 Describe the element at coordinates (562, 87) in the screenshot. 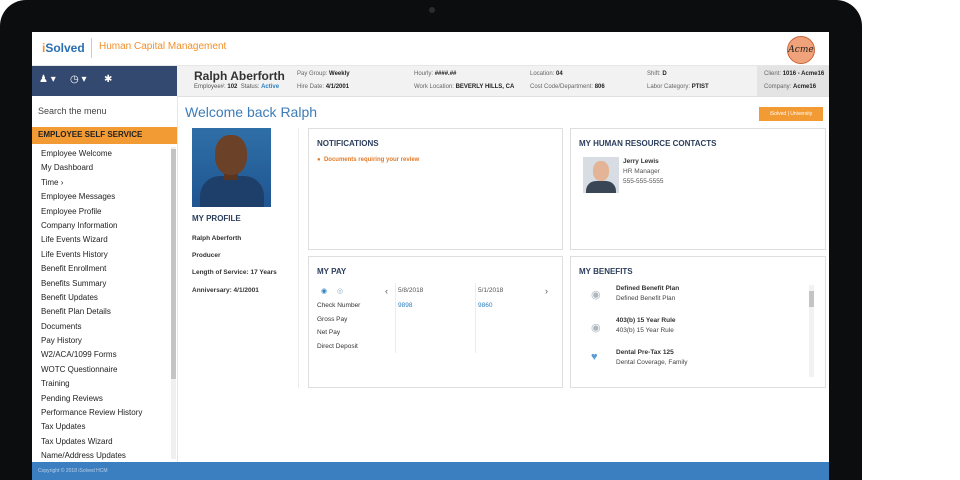

I see `cost-code-label: Cost Code/Department:` at that location.